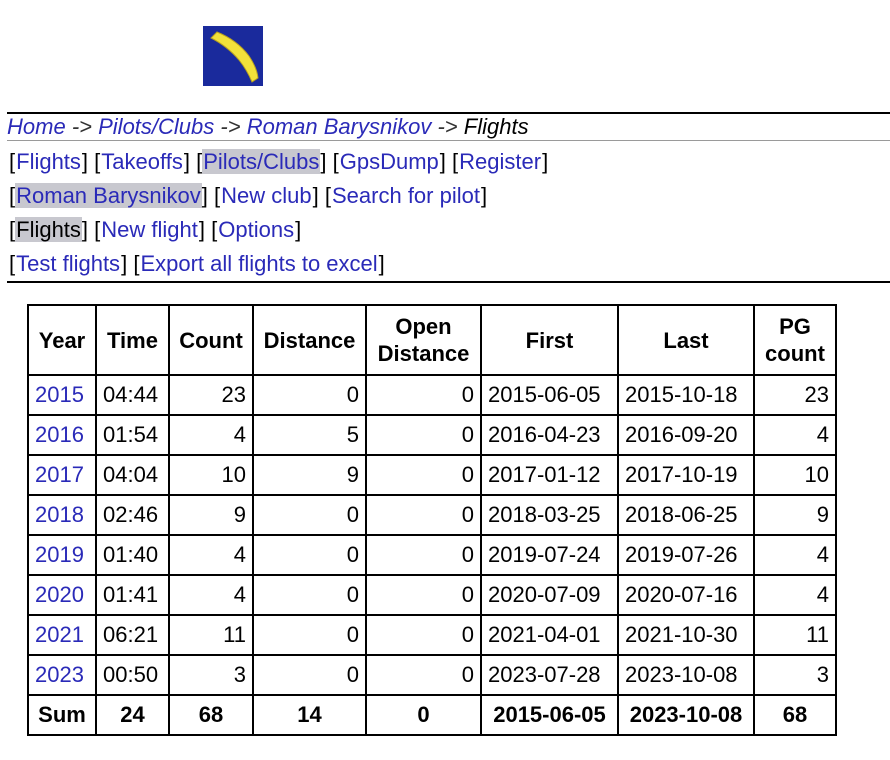 This screenshot has width=890, height=760. Describe the element at coordinates (211, 635) in the screenshot. I see `count-cell: 11` at that location.